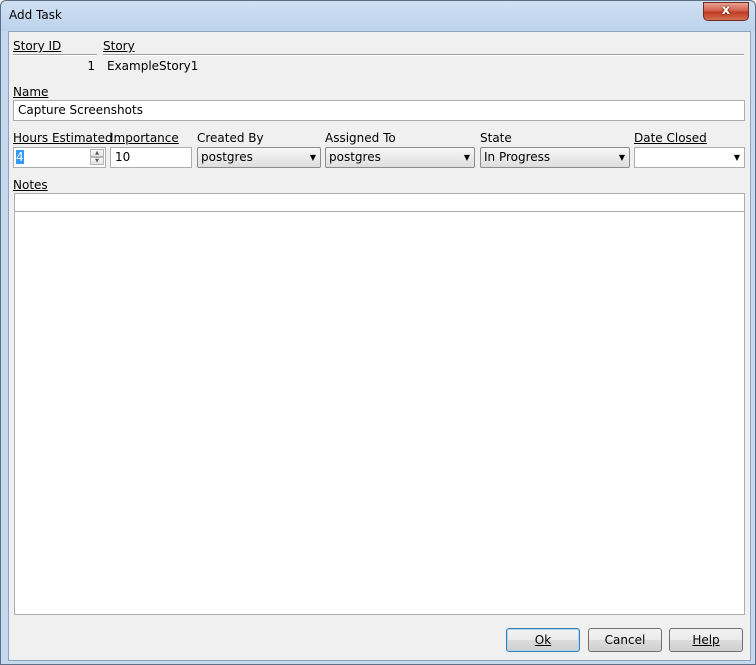  I want to click on close-button: x, so click(726, 11).